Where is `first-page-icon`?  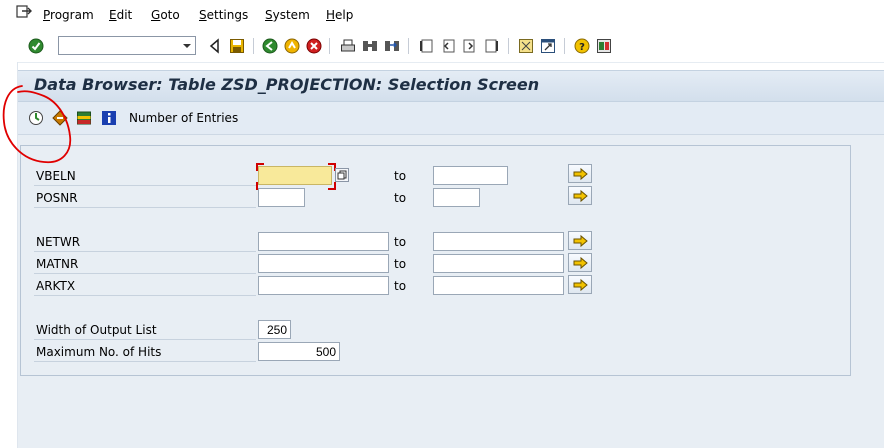 first-page-icon is located at coordinates (426, 46).